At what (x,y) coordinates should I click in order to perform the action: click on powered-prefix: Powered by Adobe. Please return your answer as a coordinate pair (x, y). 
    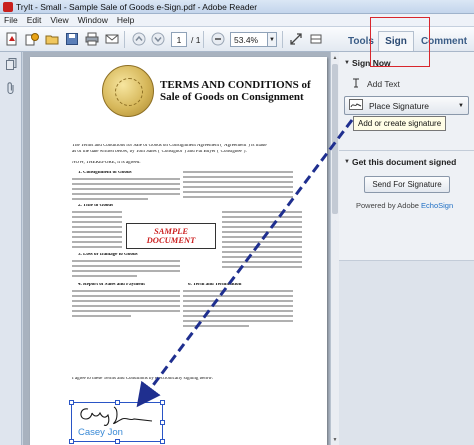
    Looking at the image, I should click on (389, 205).